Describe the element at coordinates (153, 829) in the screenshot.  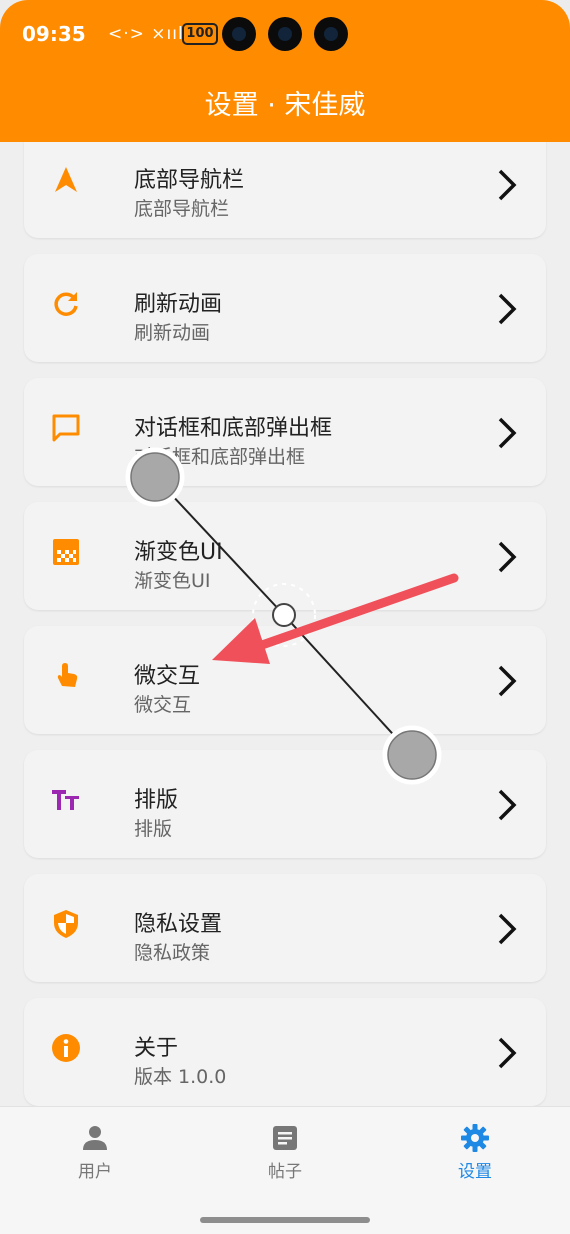
I see `item-subtitle: 排版` at that location.